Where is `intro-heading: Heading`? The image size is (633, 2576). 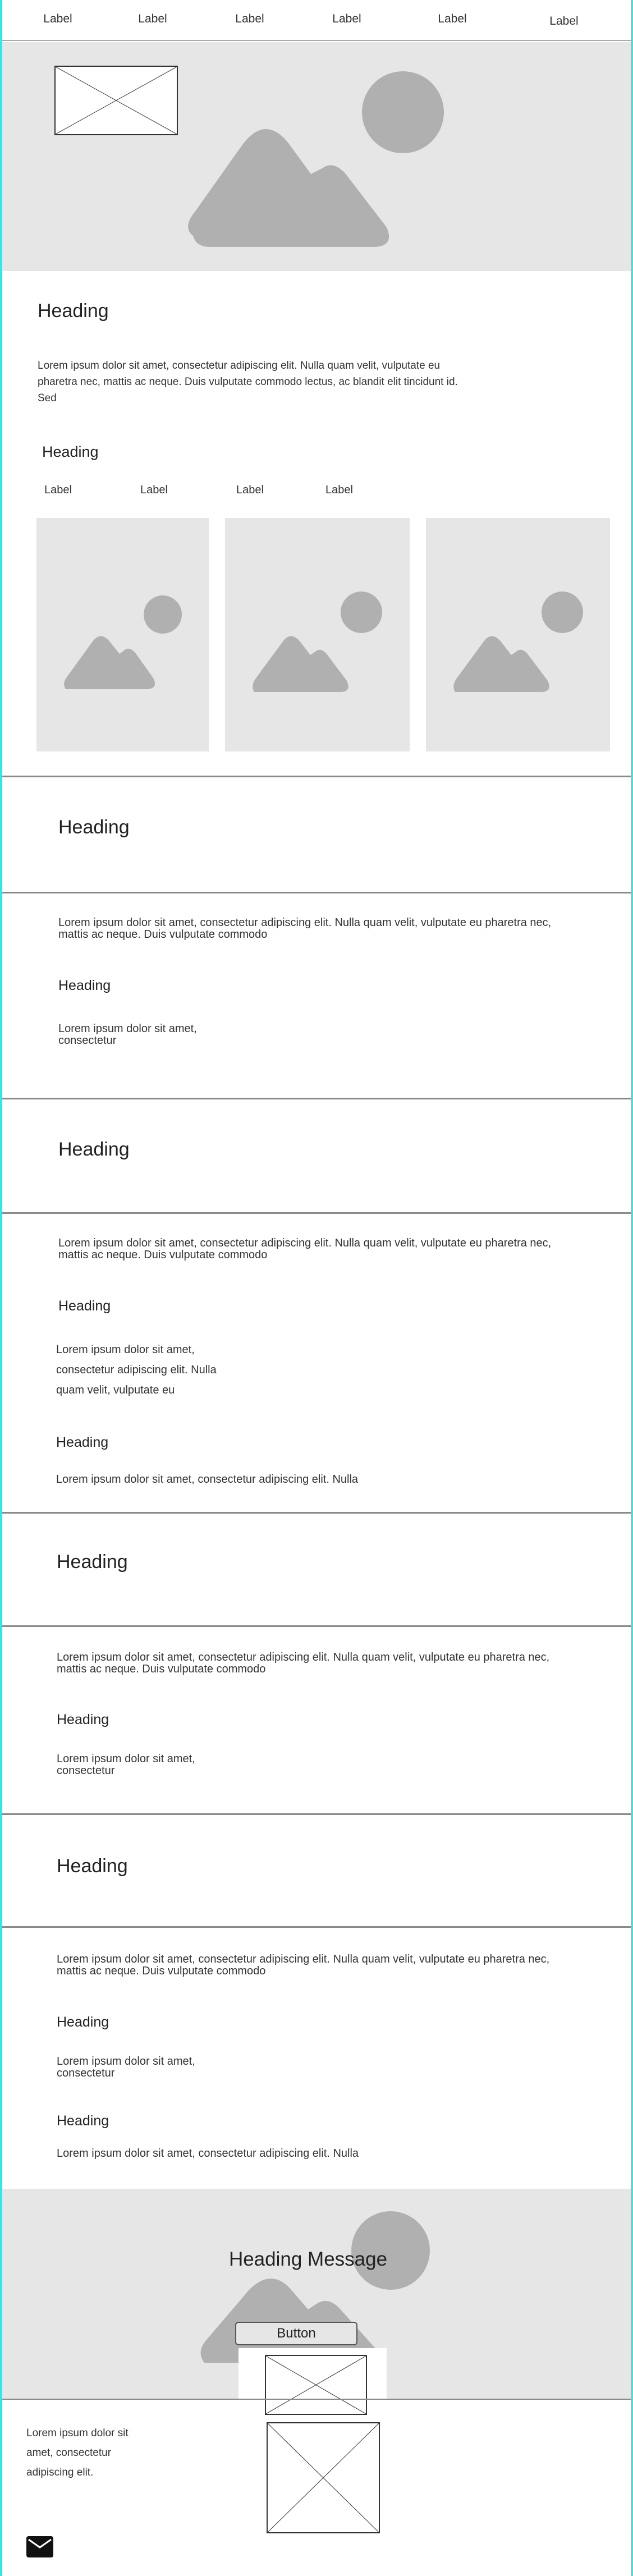 intro-heading: Heading is located at coordinates (73, 311).